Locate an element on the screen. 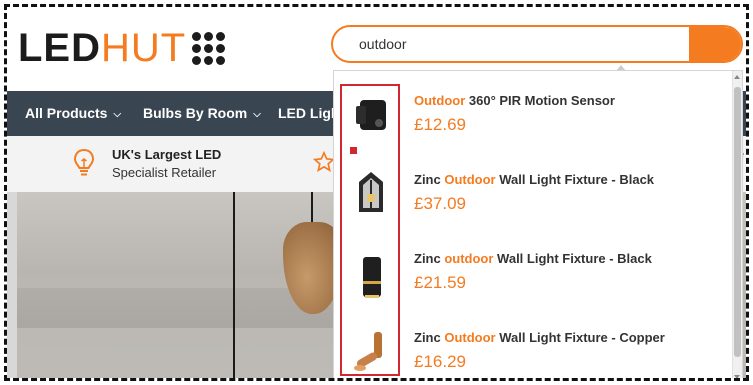 The height and width of the screenshot is (385, 753). result-title: Zinc Outdoor Wall Light Fixture - Black is located at coordinates (534, 179).